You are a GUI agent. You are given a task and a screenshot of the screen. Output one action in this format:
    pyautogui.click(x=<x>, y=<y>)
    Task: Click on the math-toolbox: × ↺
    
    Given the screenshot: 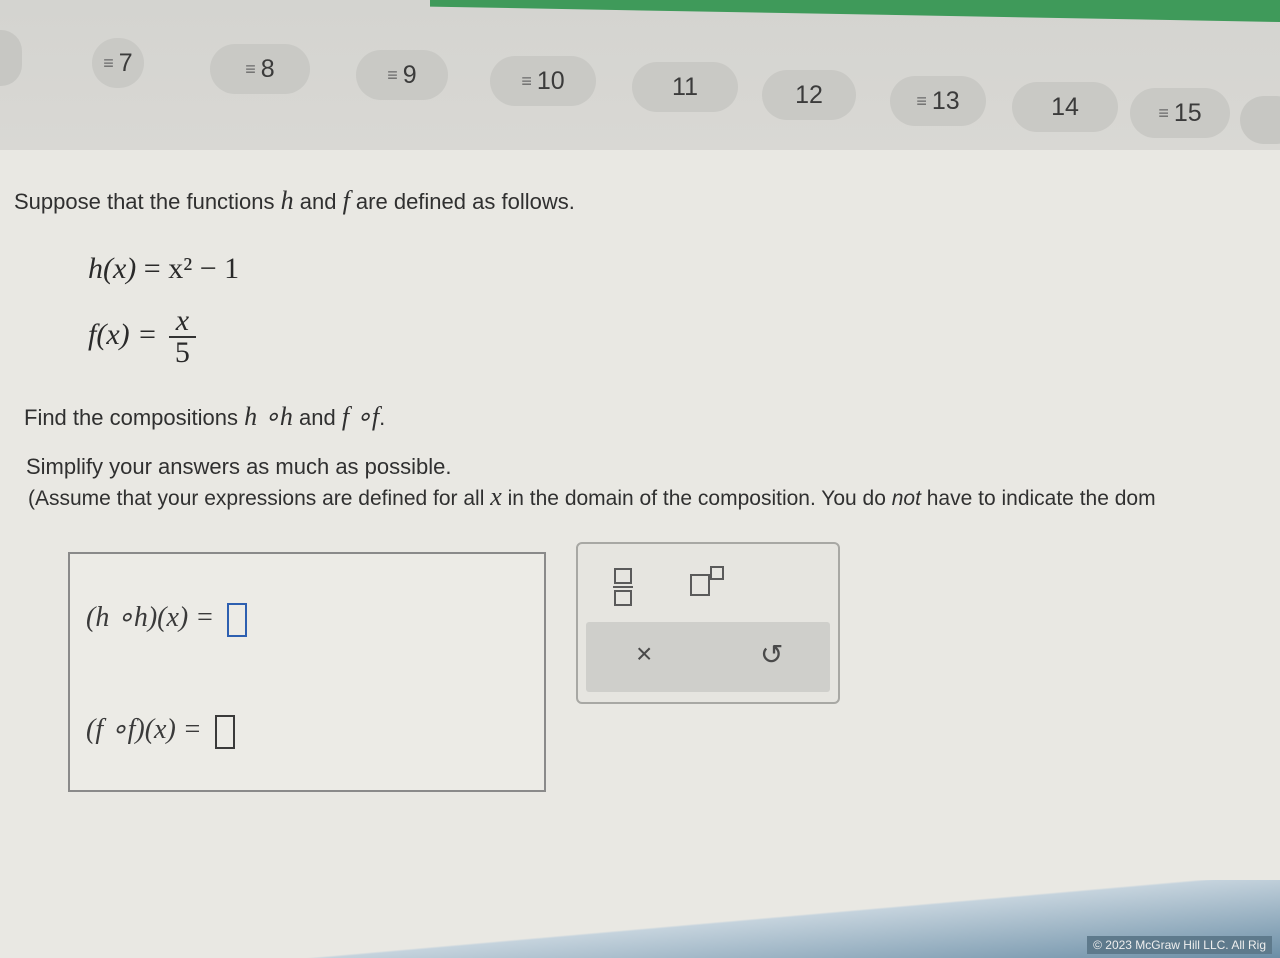 What is the action you would take?
    pyautogui.click(x=708, y=623)
    